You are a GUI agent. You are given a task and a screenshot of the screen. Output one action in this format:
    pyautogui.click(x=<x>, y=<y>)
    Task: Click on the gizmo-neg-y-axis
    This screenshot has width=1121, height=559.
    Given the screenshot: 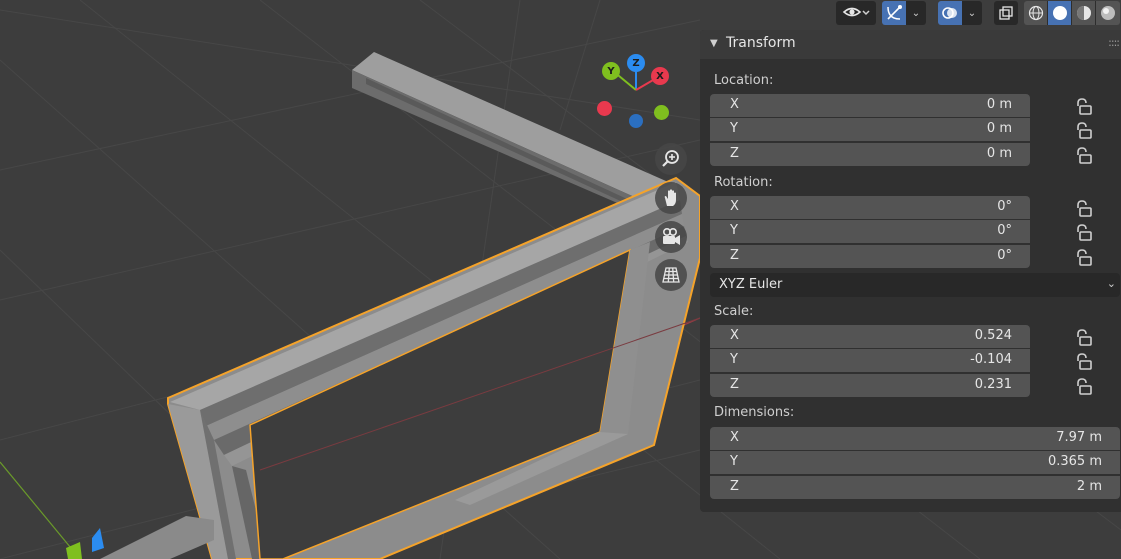 What is the action you would take?
    pyautogui.click(x=661, y=112)
    